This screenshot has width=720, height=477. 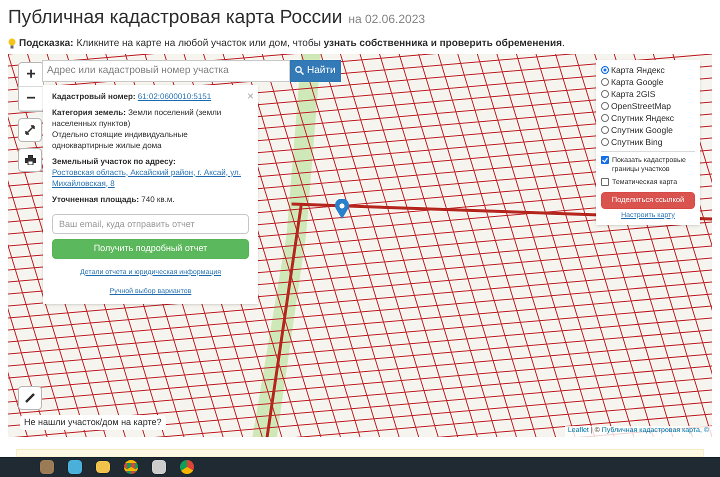 What do you see at coordinates (648, 106) in the screenshot?
I see `layer-option: OpenStreetMap` at bounding box center [648, 106].